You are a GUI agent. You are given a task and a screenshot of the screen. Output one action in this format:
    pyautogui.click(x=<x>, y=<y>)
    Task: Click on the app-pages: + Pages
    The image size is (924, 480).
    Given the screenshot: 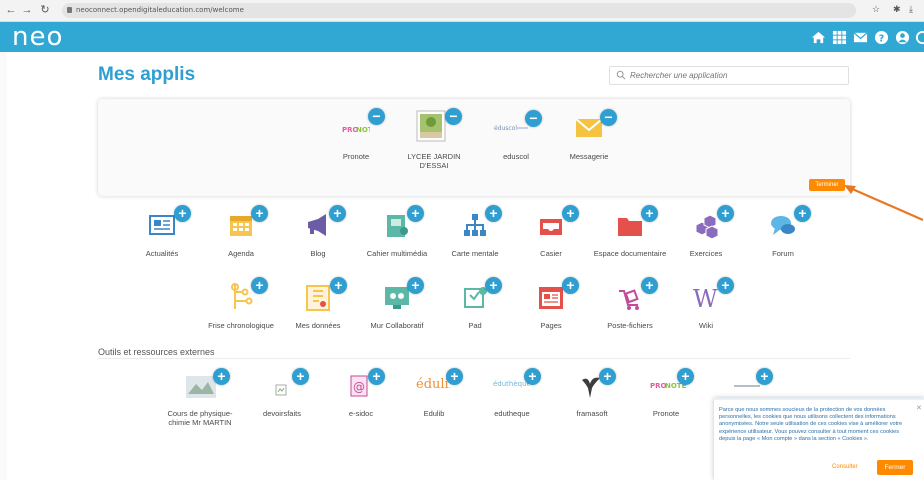 What is the action you would take?
    pyautogui.click(x=558, y=305)
    